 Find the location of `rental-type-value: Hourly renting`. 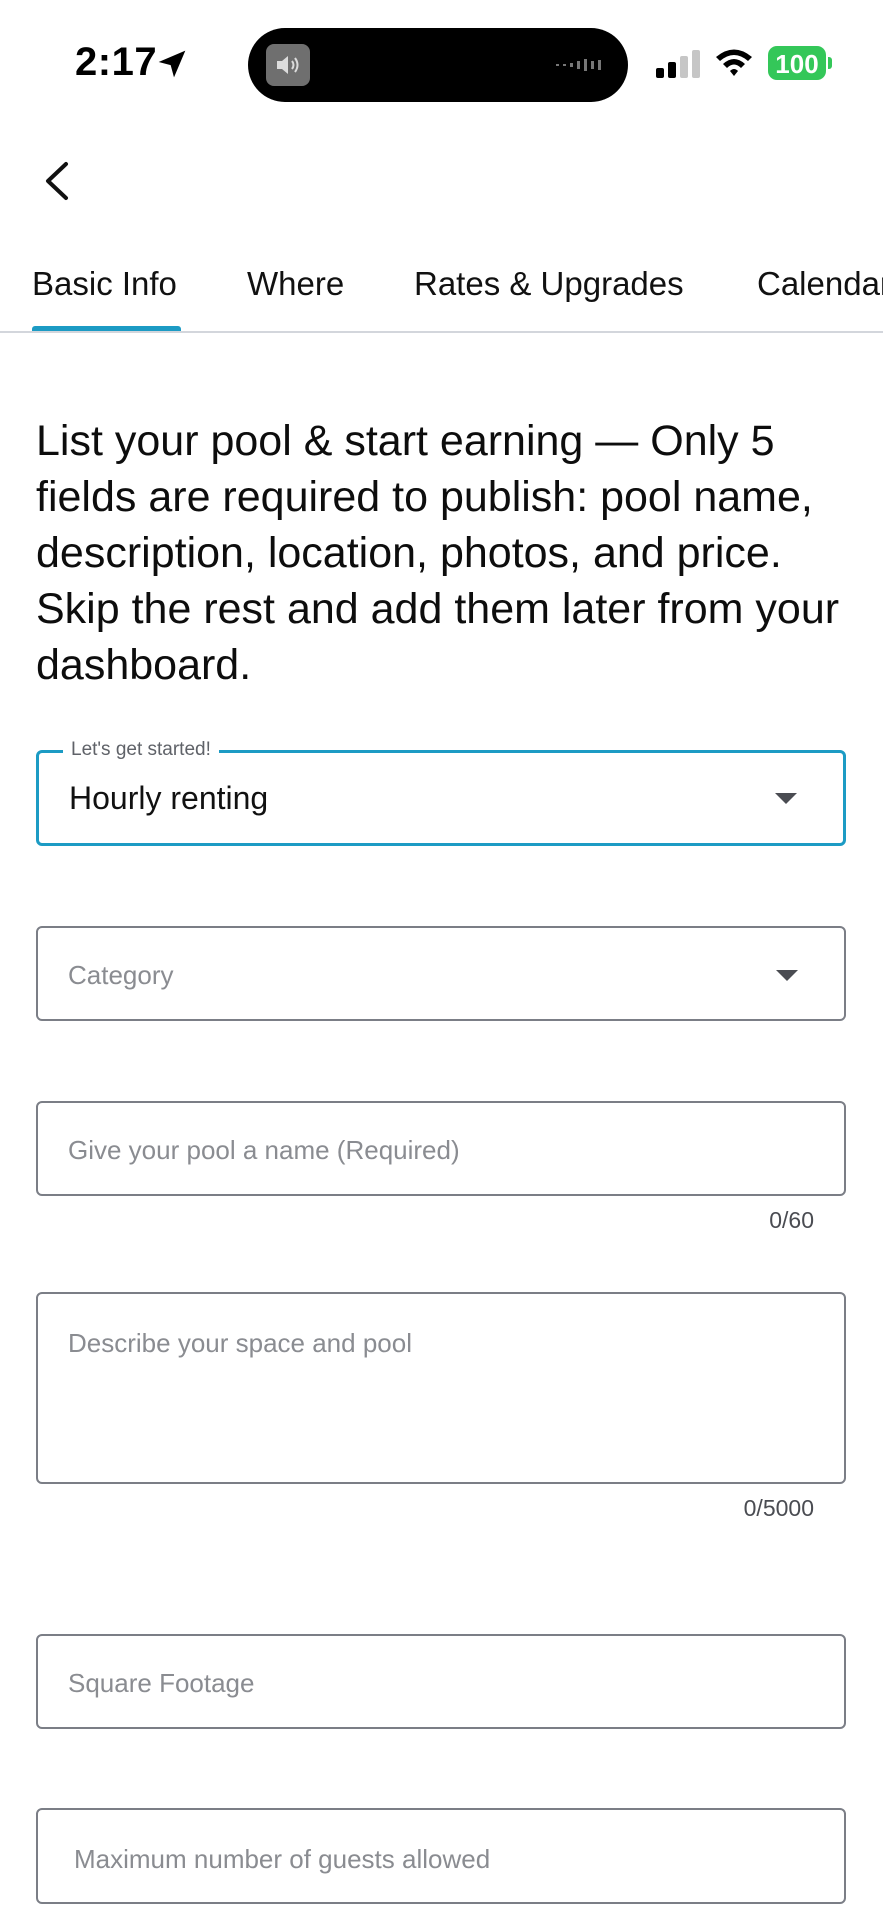

rental-type-value: Hourly renting is located at coordinates (169, 798).